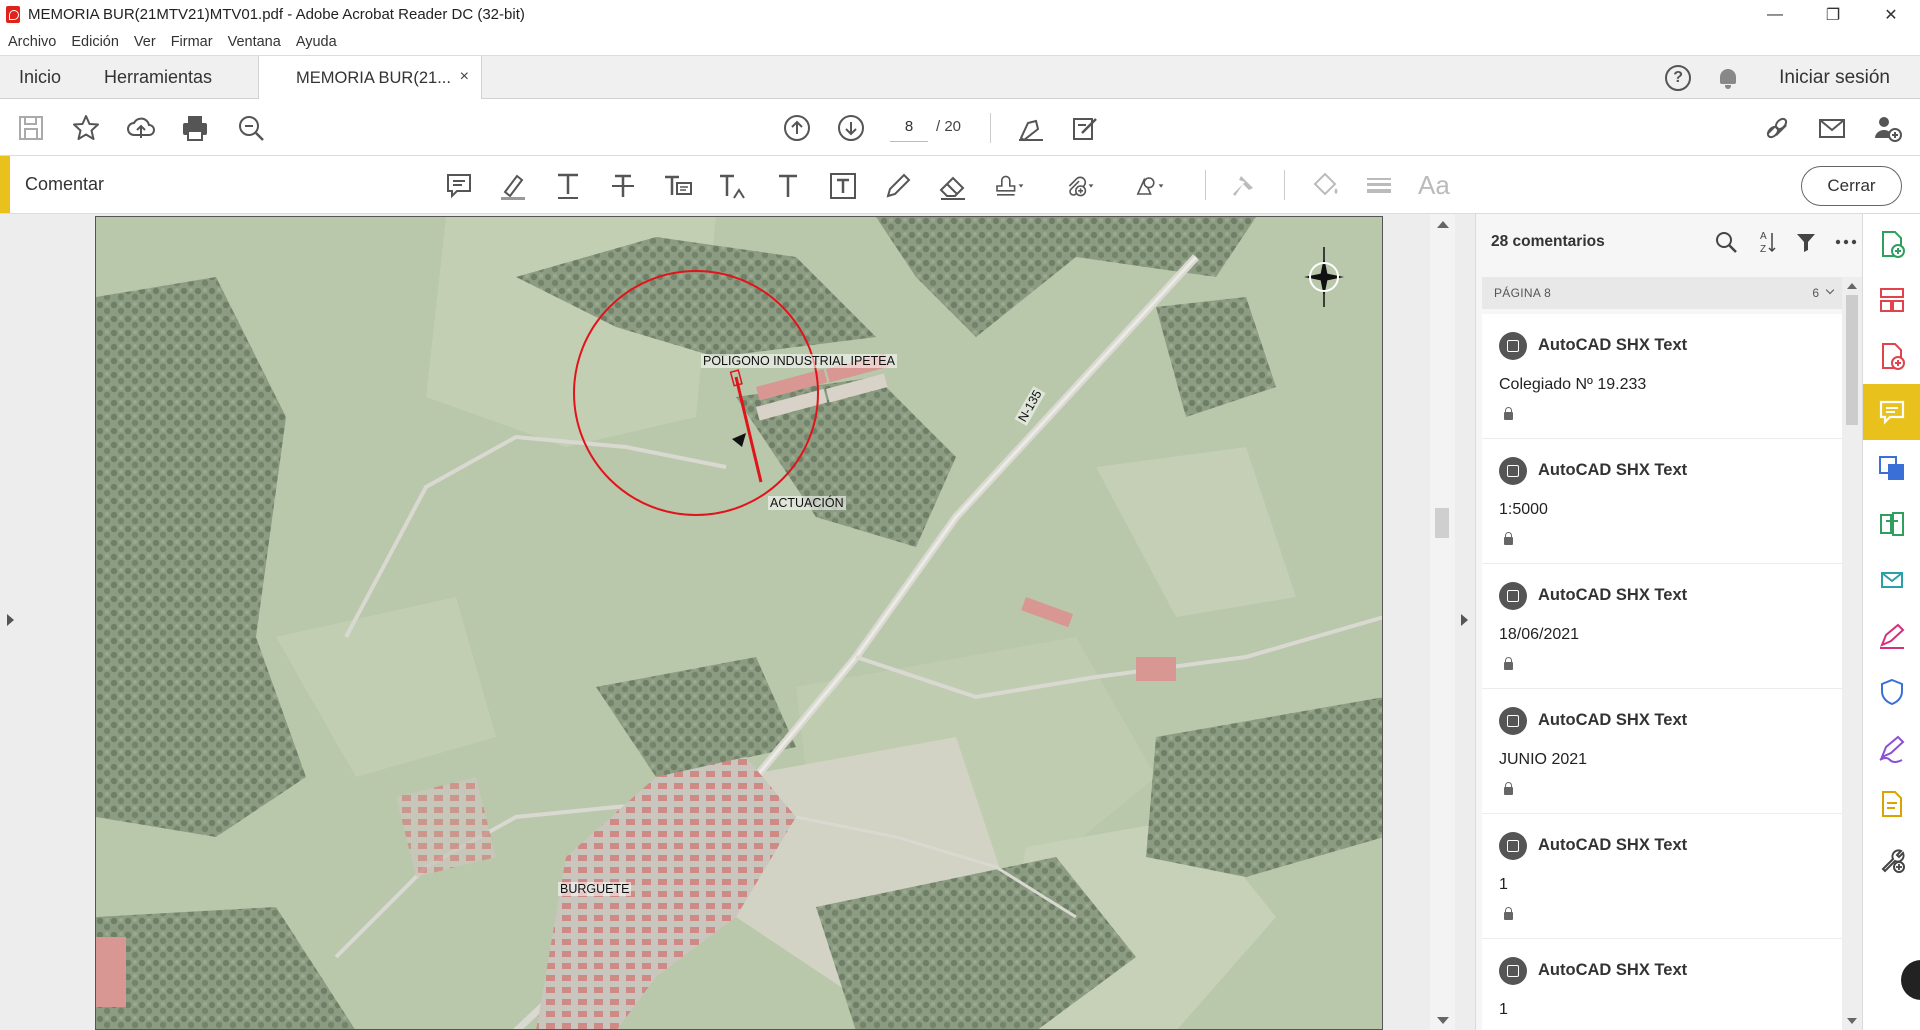 The image size is (1920, 1030). I want to click on page-number-input, so click(909, 127).